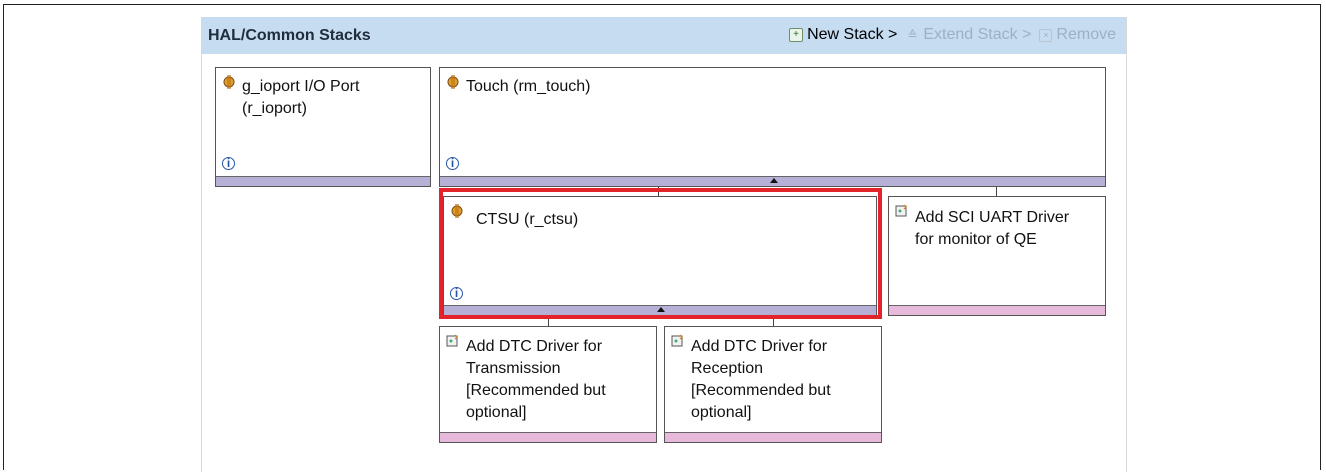  Describe the element at coordinates (323, 127) in the screenshot. I see `module-block-ioport: g_ioport I/O Port (r_ioport) i` at that location.